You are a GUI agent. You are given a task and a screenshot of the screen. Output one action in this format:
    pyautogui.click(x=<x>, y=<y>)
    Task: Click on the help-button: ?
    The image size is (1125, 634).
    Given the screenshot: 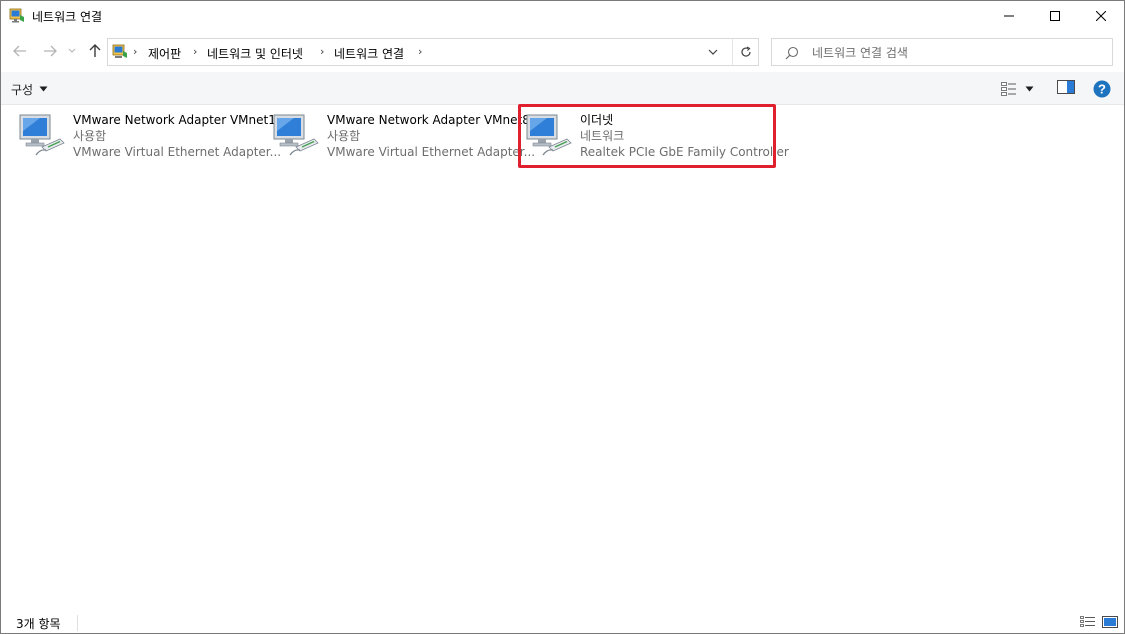 What is the action you would take?
    pyautogui.click(x=1102, y=89)
    